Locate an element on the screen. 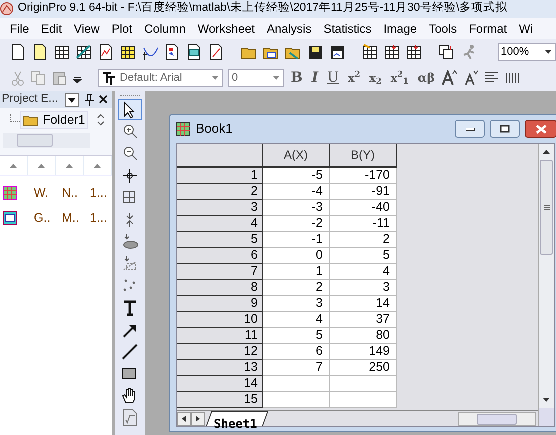  row-header: 7 is located at coordinates (220, 272).